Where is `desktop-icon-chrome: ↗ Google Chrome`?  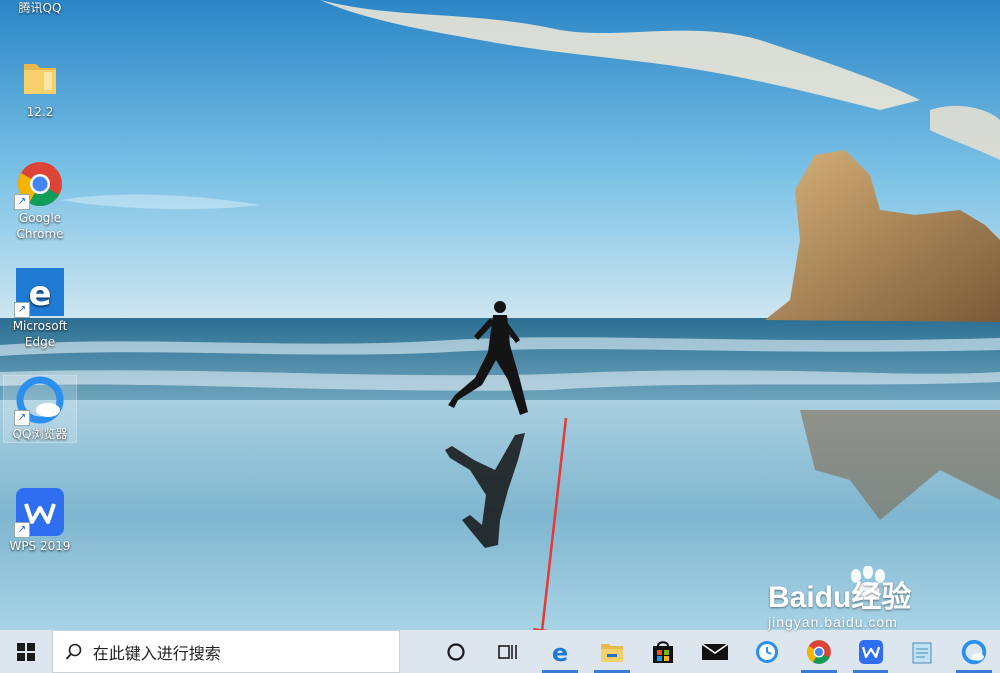 desktop-icon-chrome: ↗ Google Chrome is located at coordinates (40, 201).